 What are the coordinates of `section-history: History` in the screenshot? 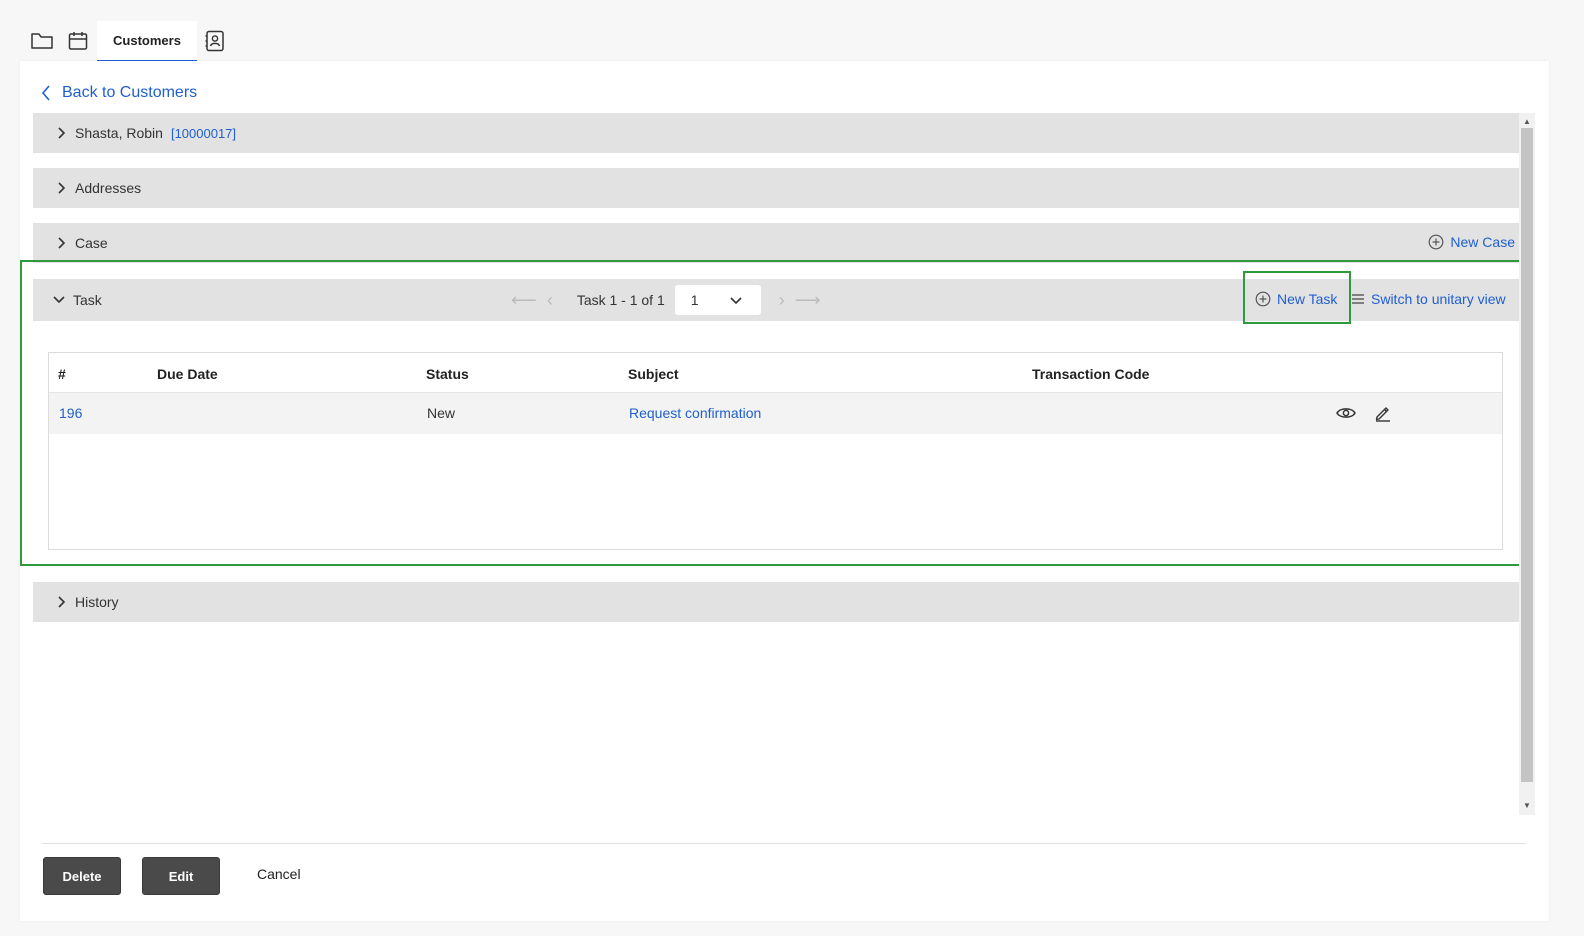 It's located at (776, 602).